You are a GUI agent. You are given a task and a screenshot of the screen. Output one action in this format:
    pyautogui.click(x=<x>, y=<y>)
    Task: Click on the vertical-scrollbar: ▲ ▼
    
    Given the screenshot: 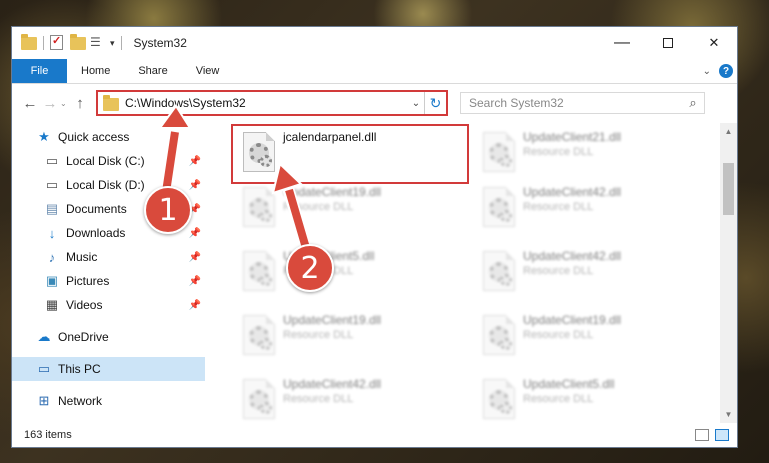 What is the action you would take?
    pyautogui.click(x=728, y=273)
    